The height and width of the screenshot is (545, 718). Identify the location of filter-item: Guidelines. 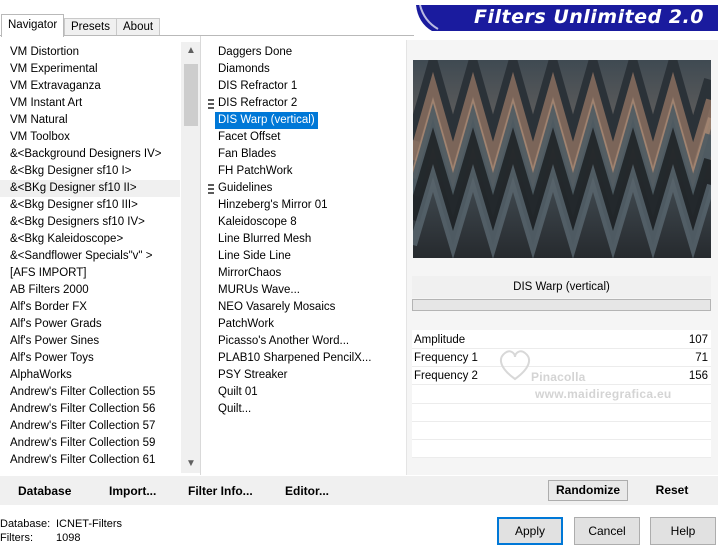
(245, 188).